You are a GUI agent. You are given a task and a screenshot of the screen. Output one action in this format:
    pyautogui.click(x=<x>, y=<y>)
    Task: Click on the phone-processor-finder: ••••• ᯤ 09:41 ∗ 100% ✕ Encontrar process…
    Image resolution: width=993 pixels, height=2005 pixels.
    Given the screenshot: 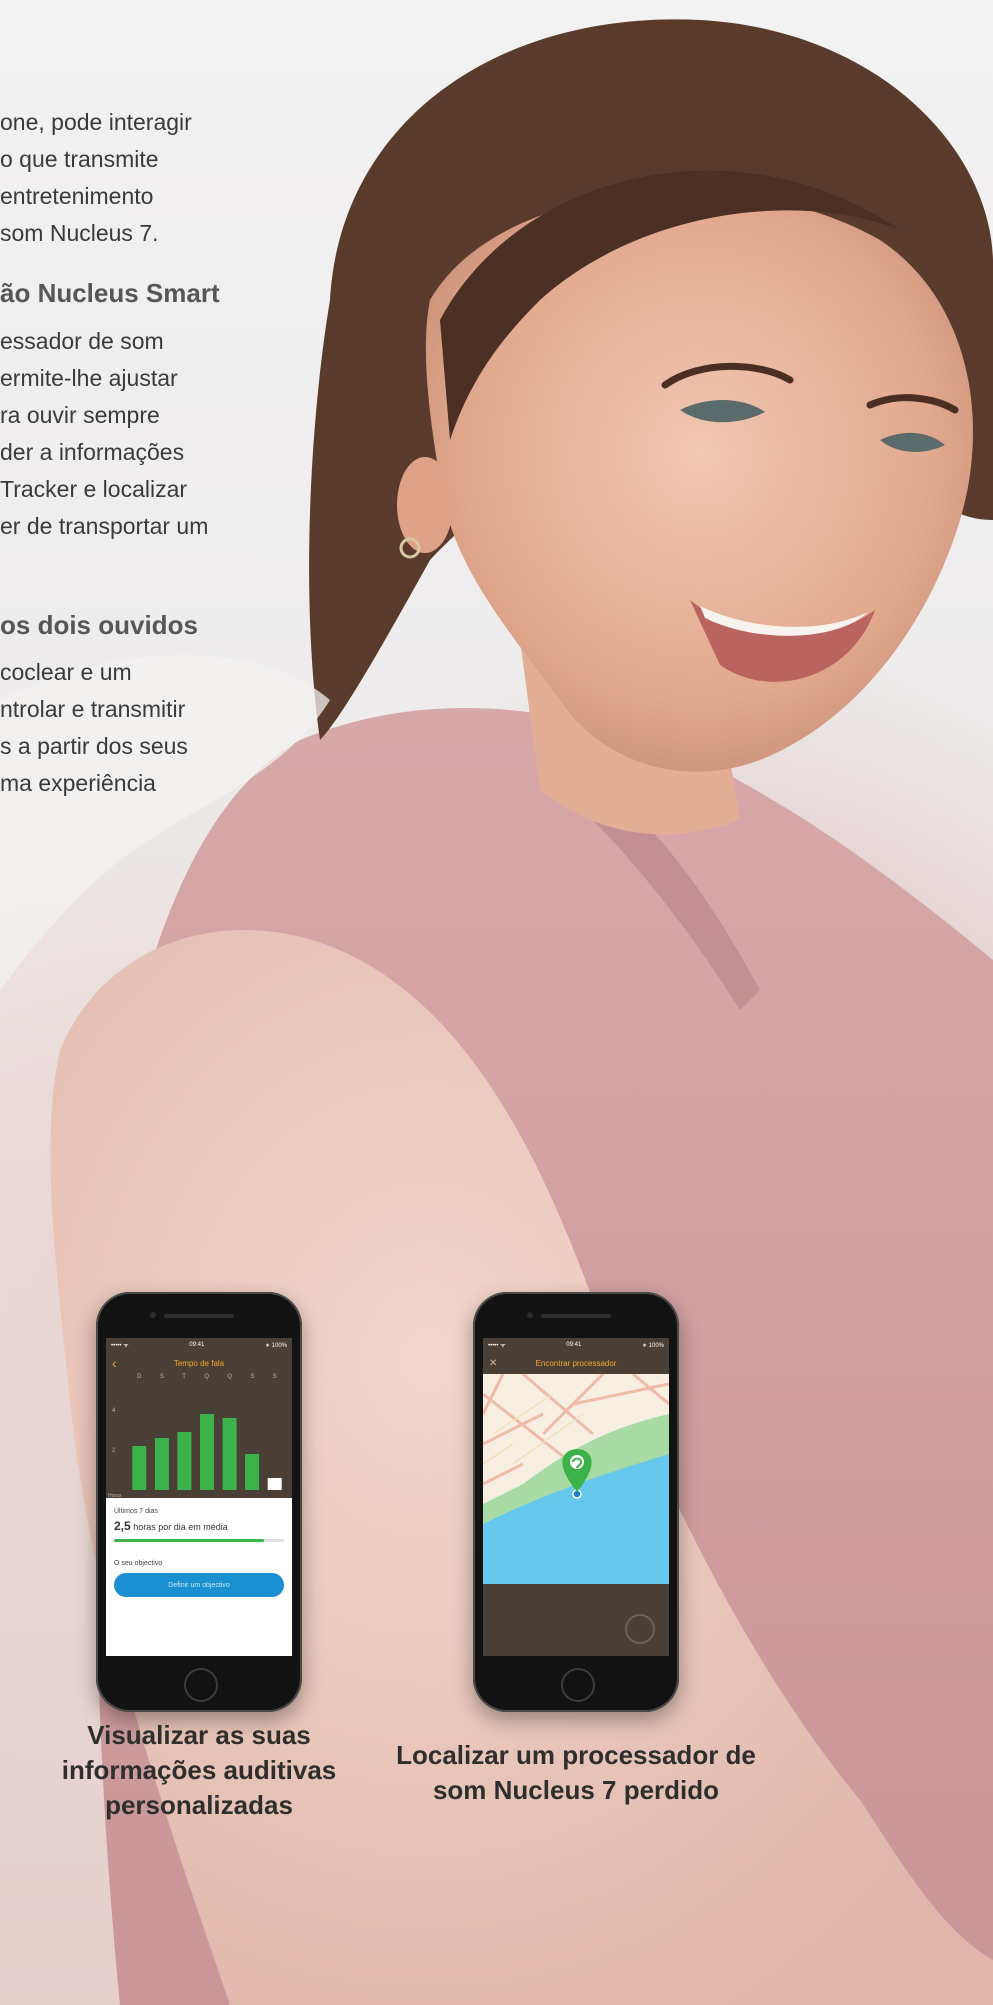 What is the action you would take?
    pyautogui.click(x=576, y=1502)
    